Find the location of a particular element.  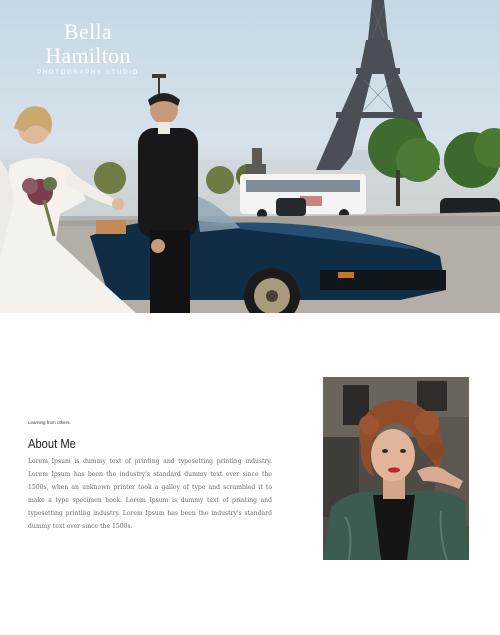

portrait-photo is located at coordinates (396, 468).